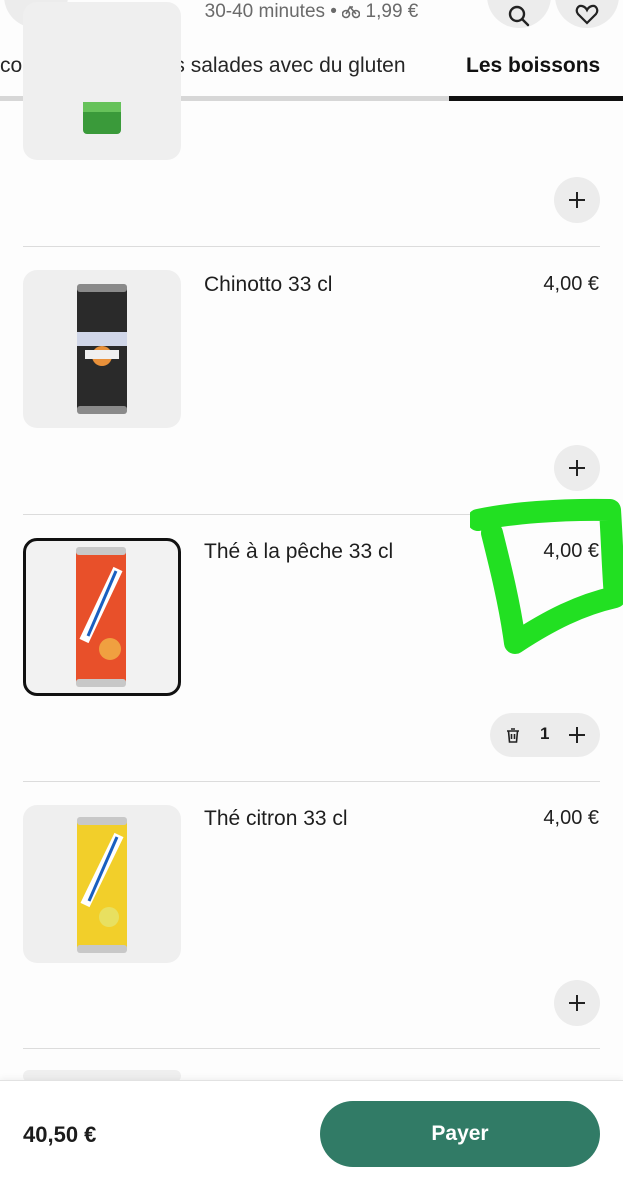 The height and width of the screenshot is (1200, 623). Describe the element at coordinates (513, 735) in the screenshot. I see `trash-icon` at that location.